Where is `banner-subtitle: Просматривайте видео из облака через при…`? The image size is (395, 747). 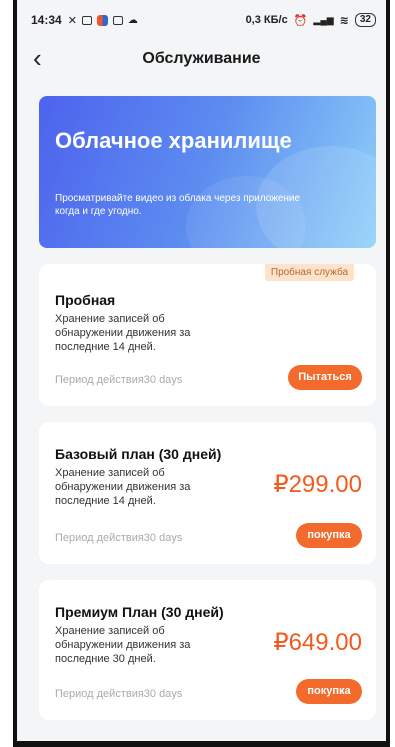 banner-subtitle: Просматривайте видео из облака через при… is located at coordinates (178, 205).